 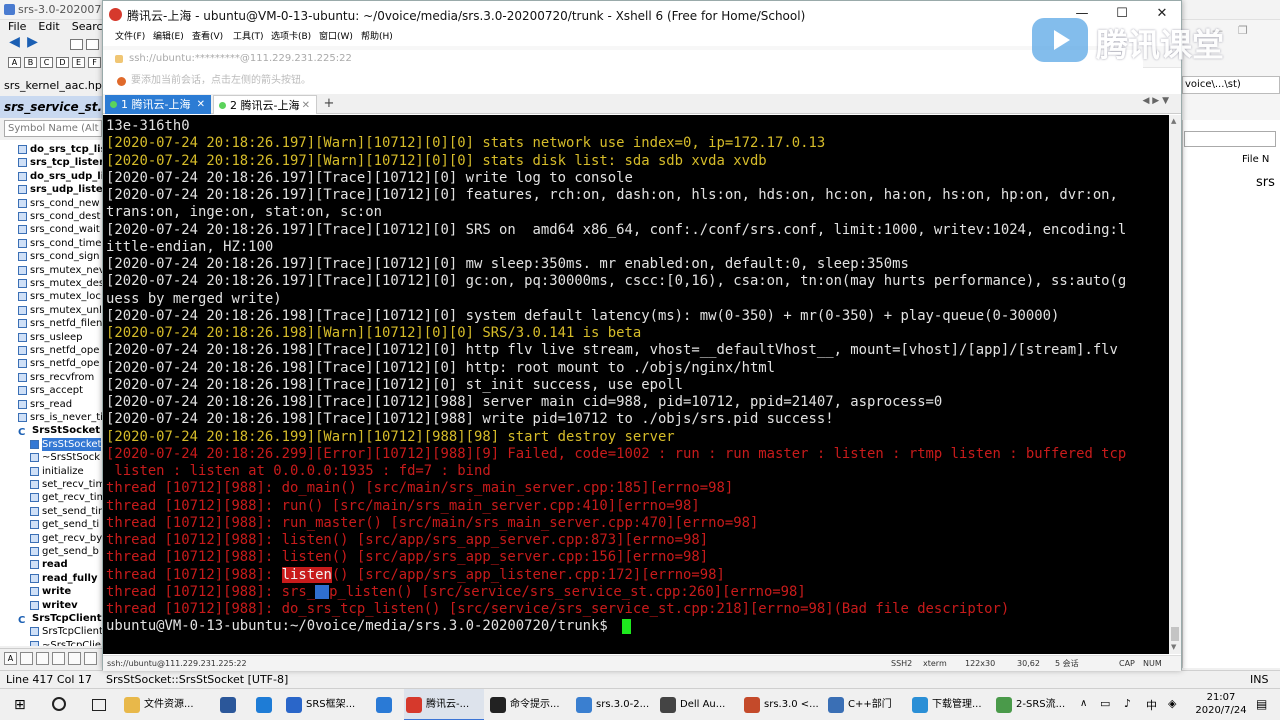 I want to click on symbol-list-item: do_srs_udp_lis, so click(x=60, y=176).